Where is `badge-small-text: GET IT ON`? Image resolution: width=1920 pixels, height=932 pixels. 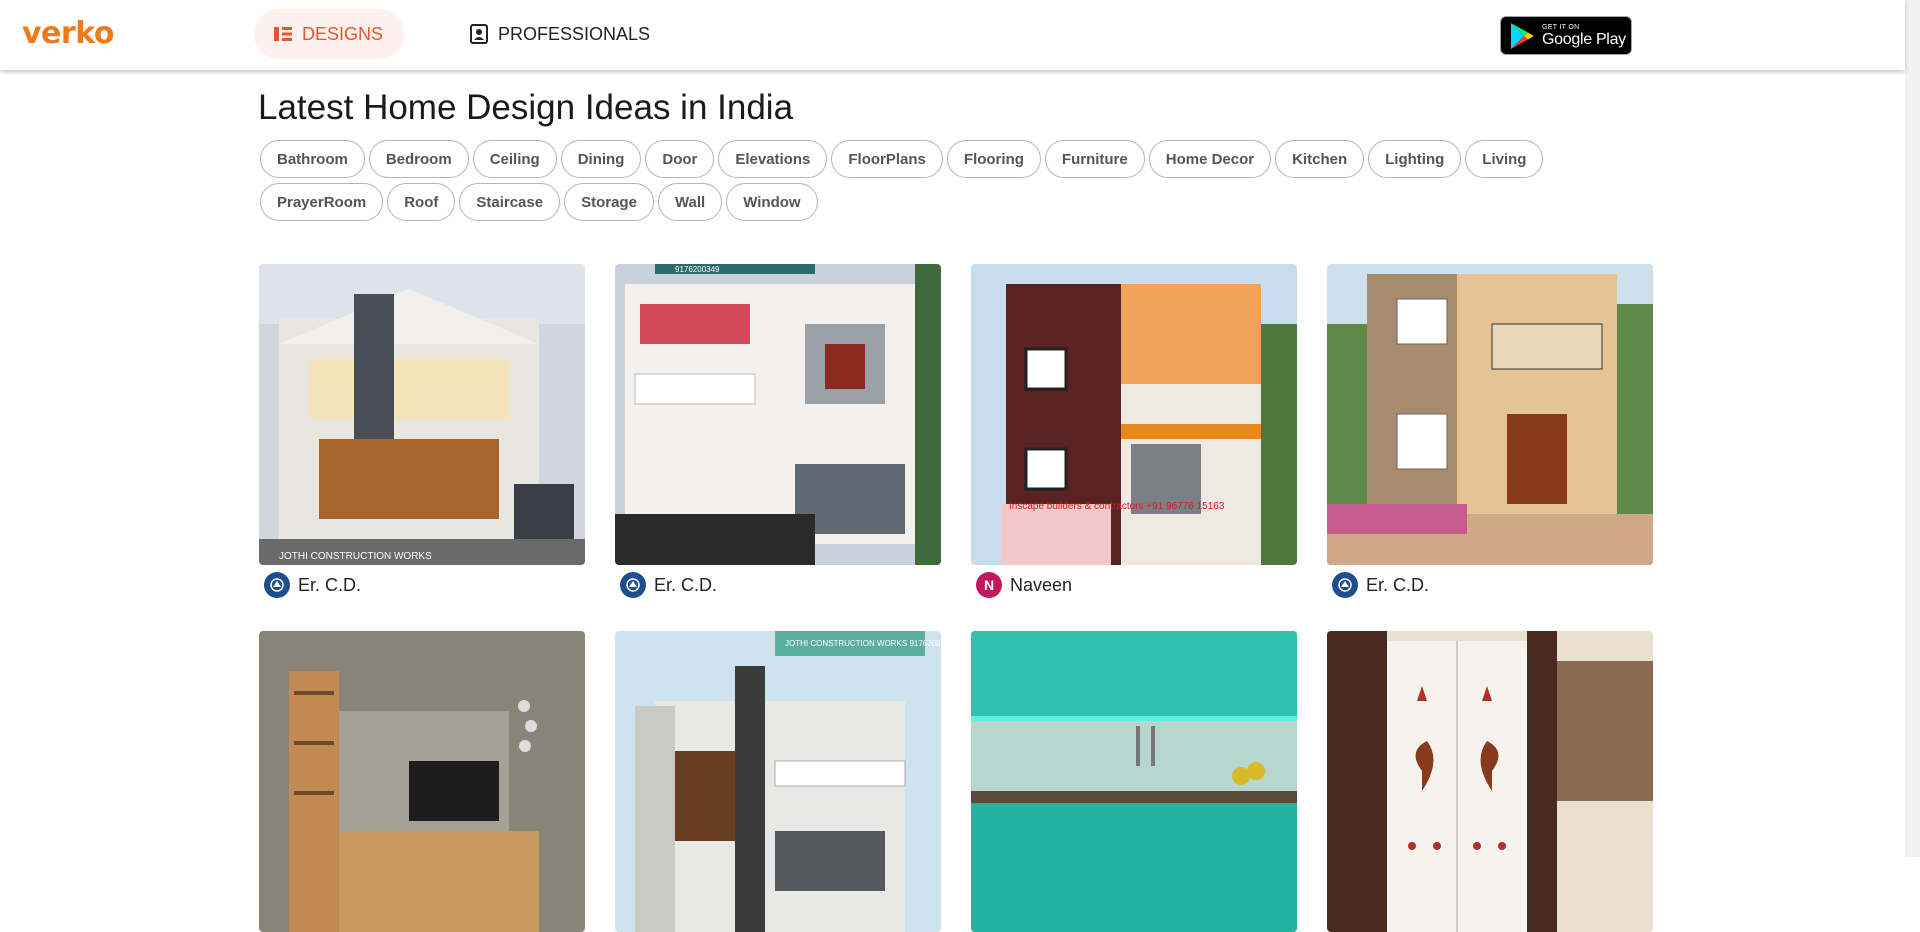 badge-small-text: GET IT ON is located at coordinates (1561, 27).